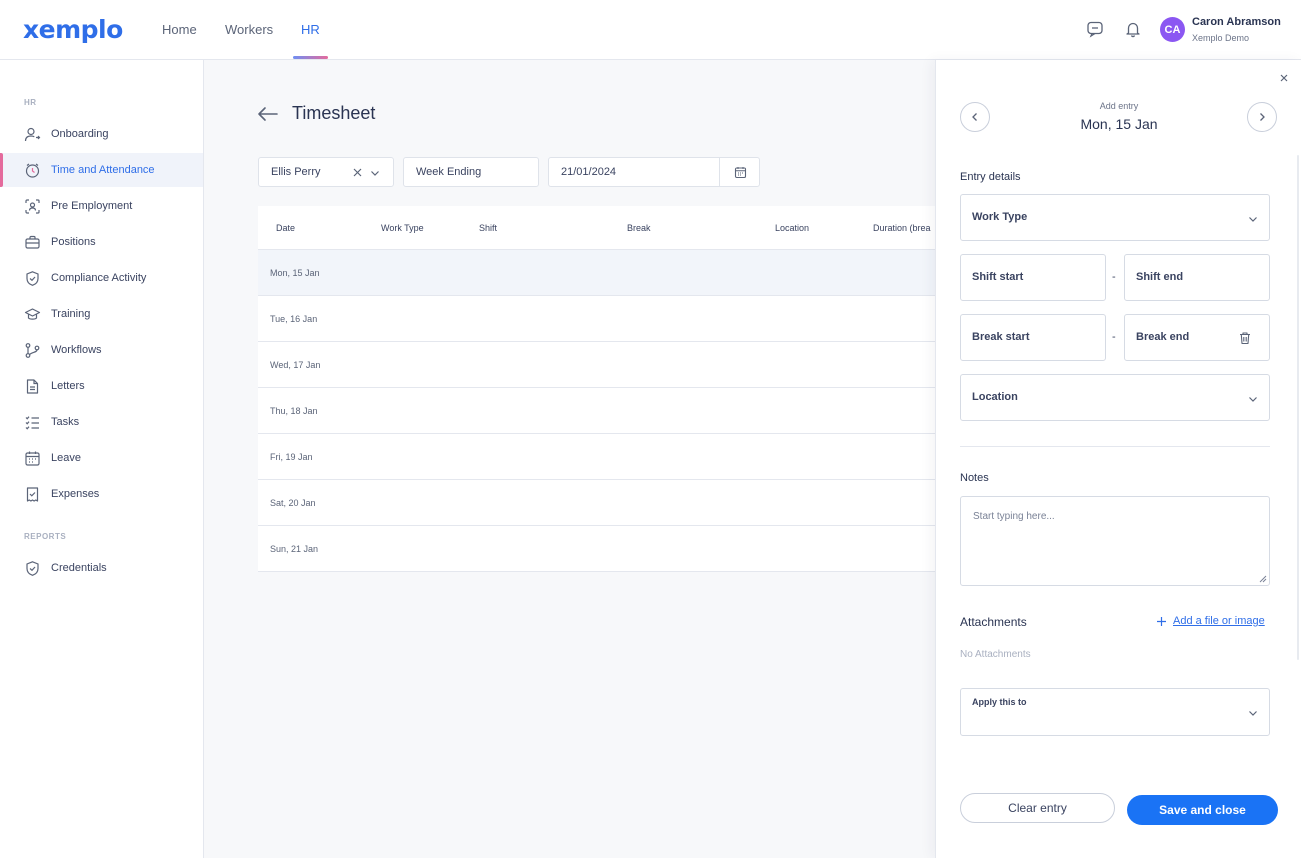 The image size is (1301, 858). What do you see at coordinates (1160, 277) in the screenshot?
I see `shift-end-label: Shift end` at bounding box center [1160, 277].